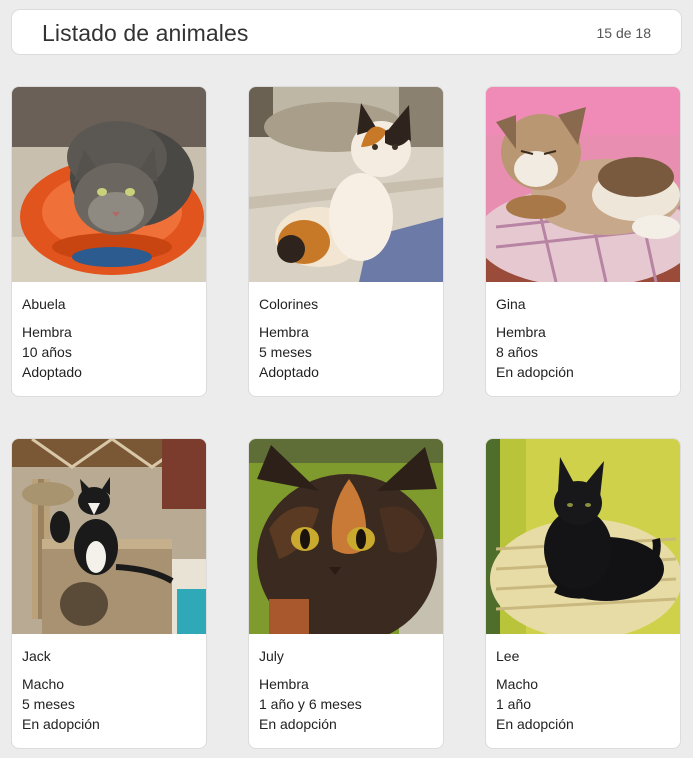 The image size is (693, 758). What do you see at coordinates (44, 304) in the screenshot?
I see `animal-name: Abuela` at bounding box center [44, 304].